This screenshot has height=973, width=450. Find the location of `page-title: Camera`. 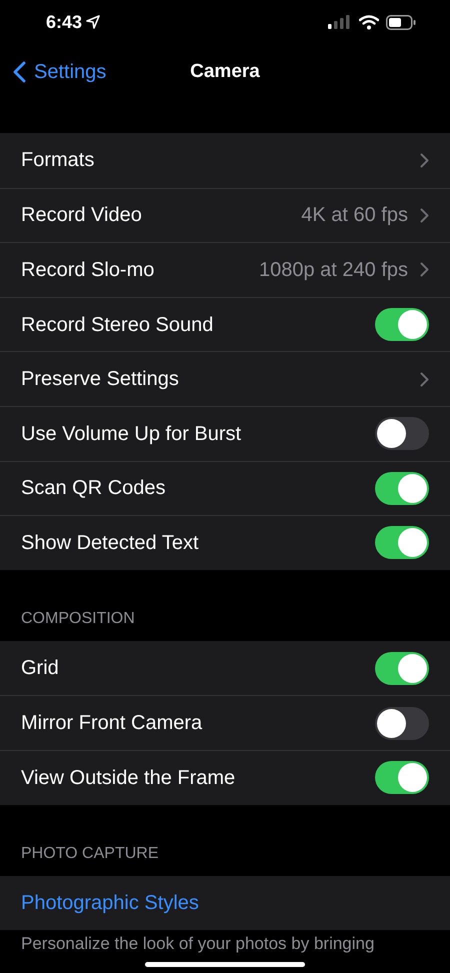

page-title: Camera is located at coordinates (225, 72).